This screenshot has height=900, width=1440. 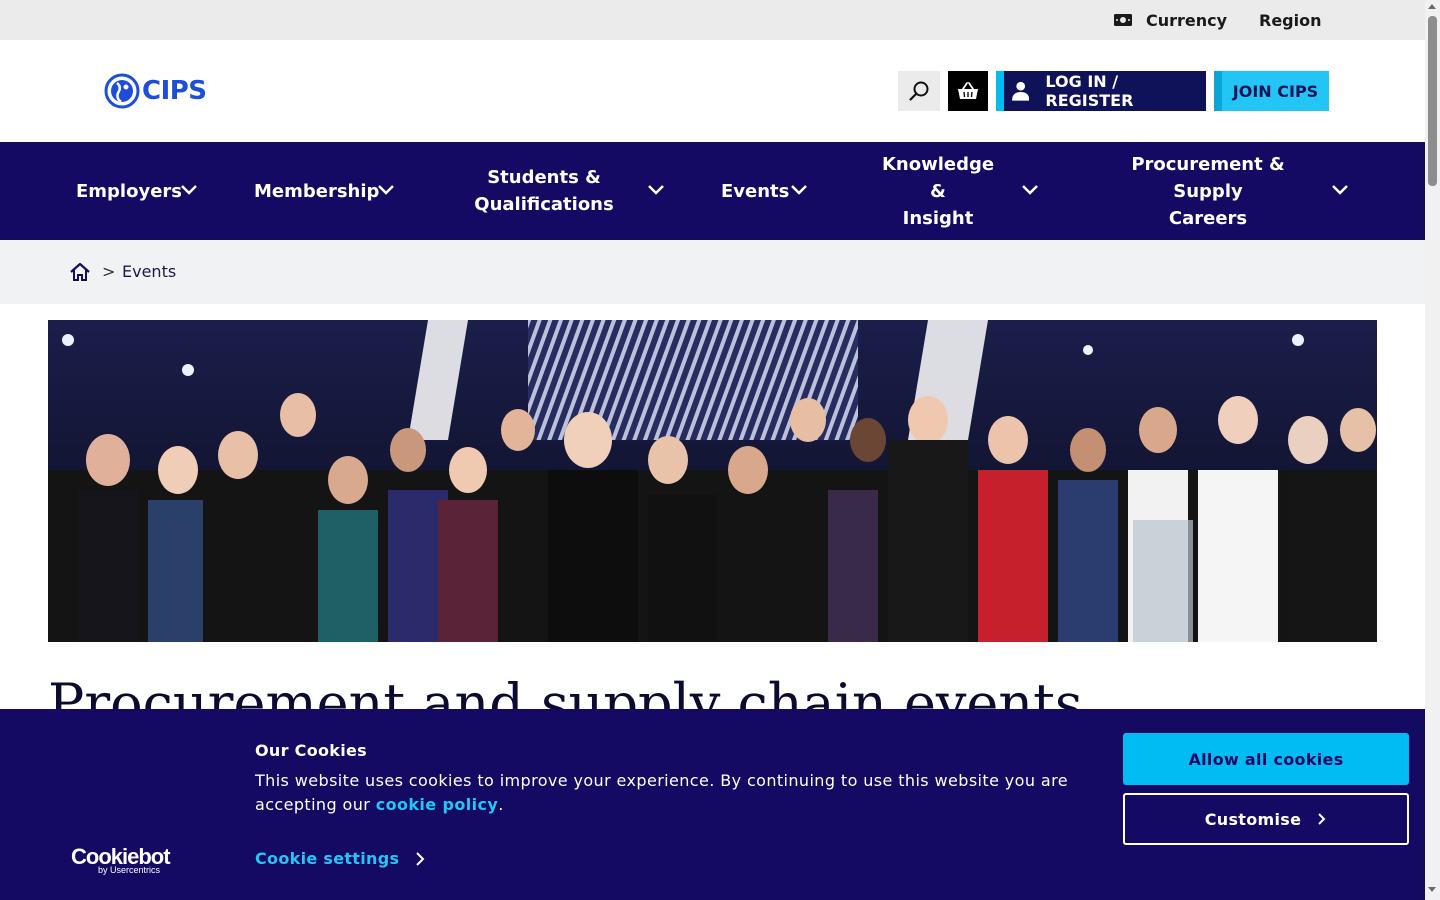 What do you see at coordinates (1432, 450) in the screenshot?
I see `vertical-scrollbar` at bounding box center [1432, 450].